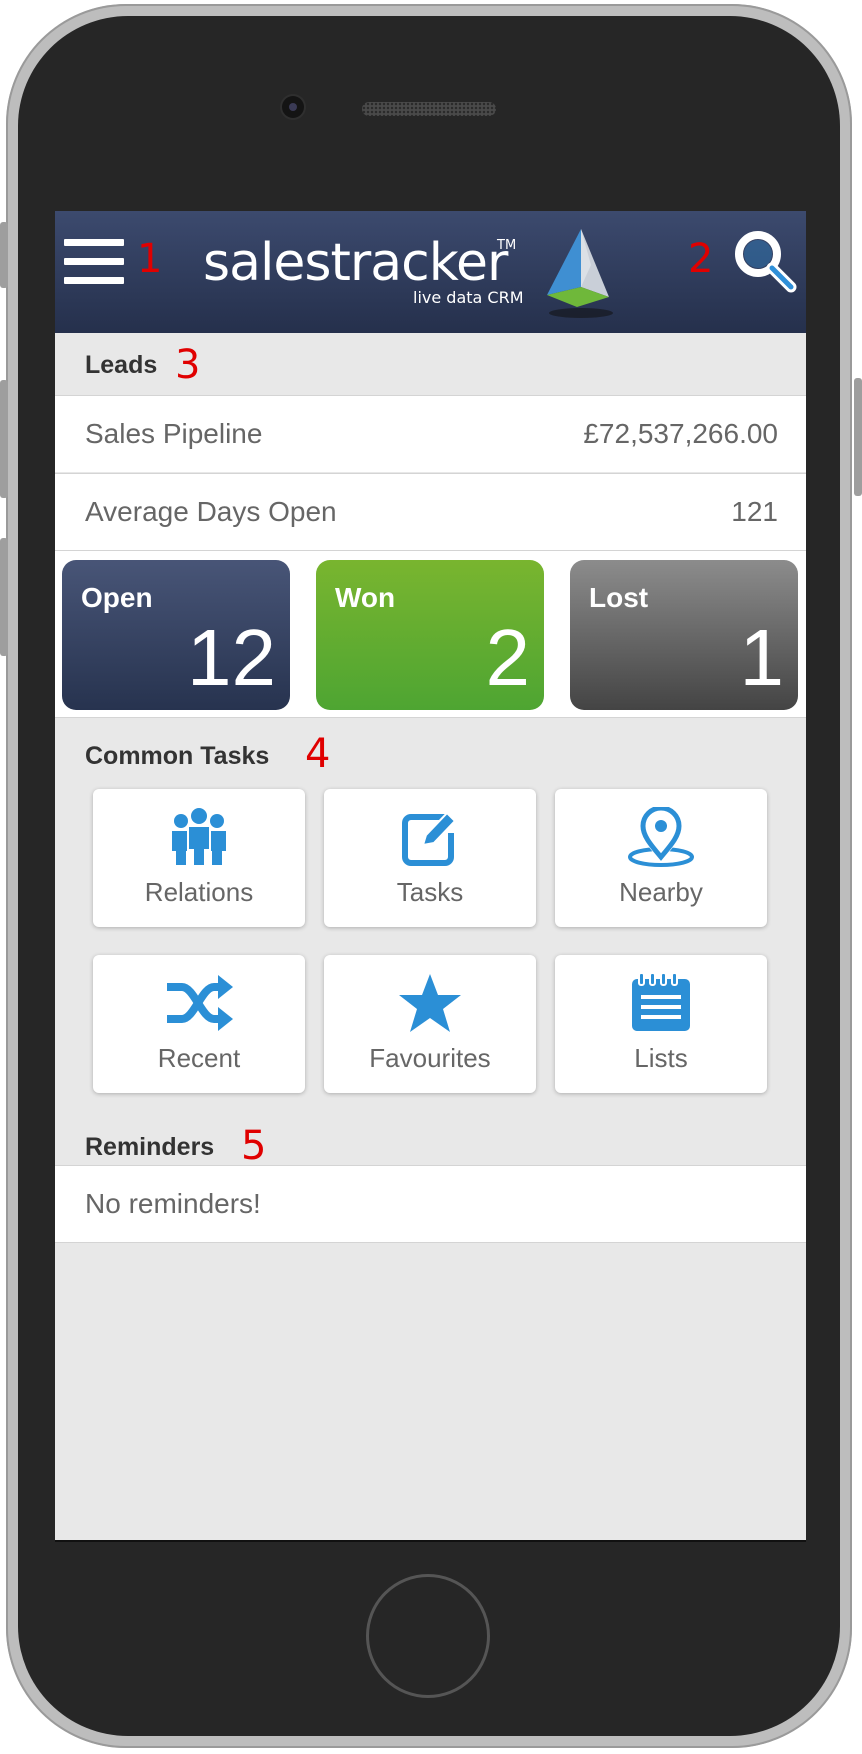 Image resolution: width=862 pixels, height=1754 pixels. What do you see at coordinates (701, 259) in the screenshot?
I see `annotation-2: 2` at bounding box center [701, 259].